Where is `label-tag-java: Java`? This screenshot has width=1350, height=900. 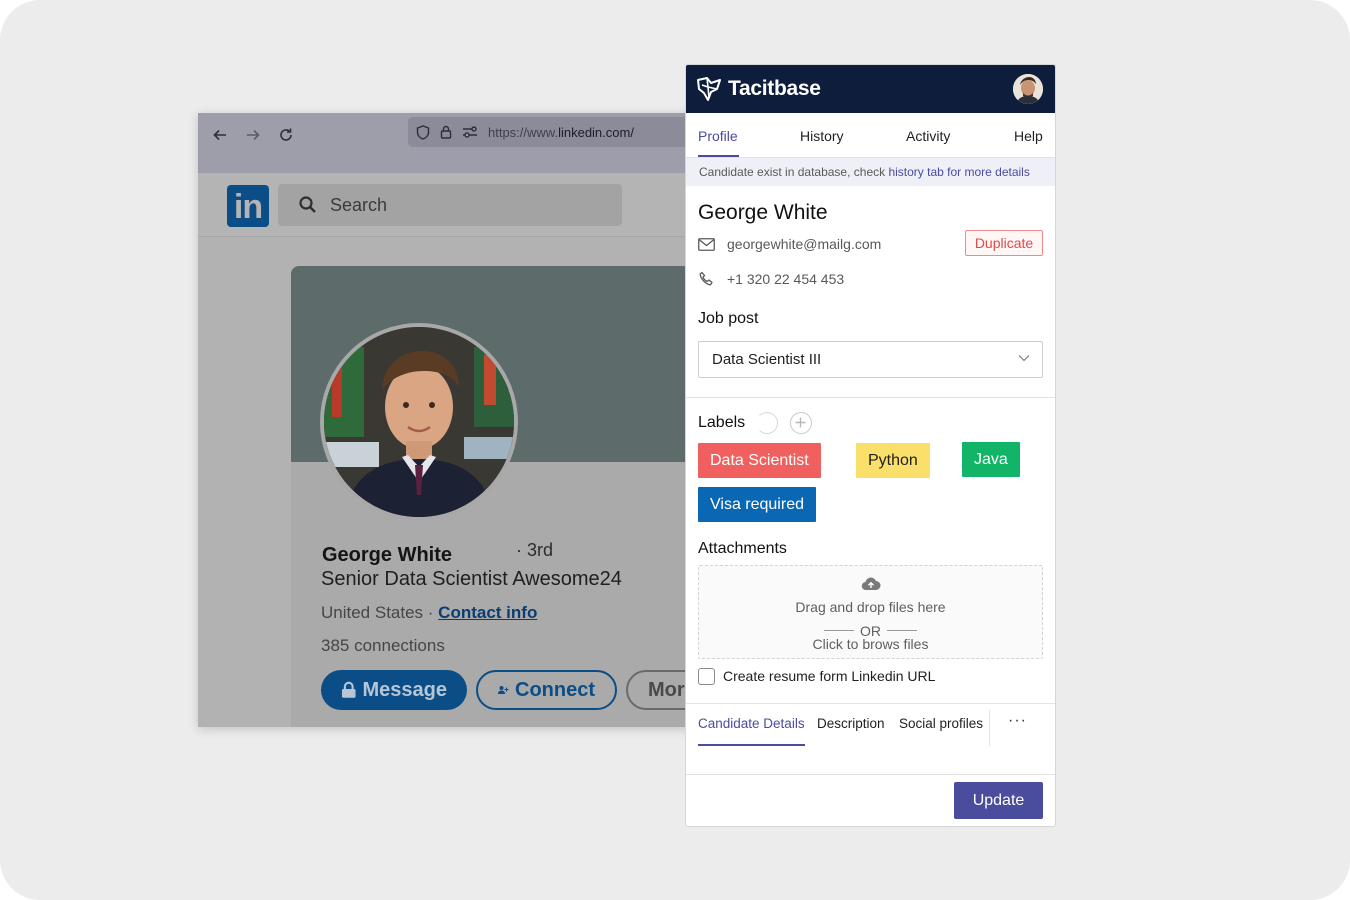 label-tag-java: Java is located at coordinates (991, 459).